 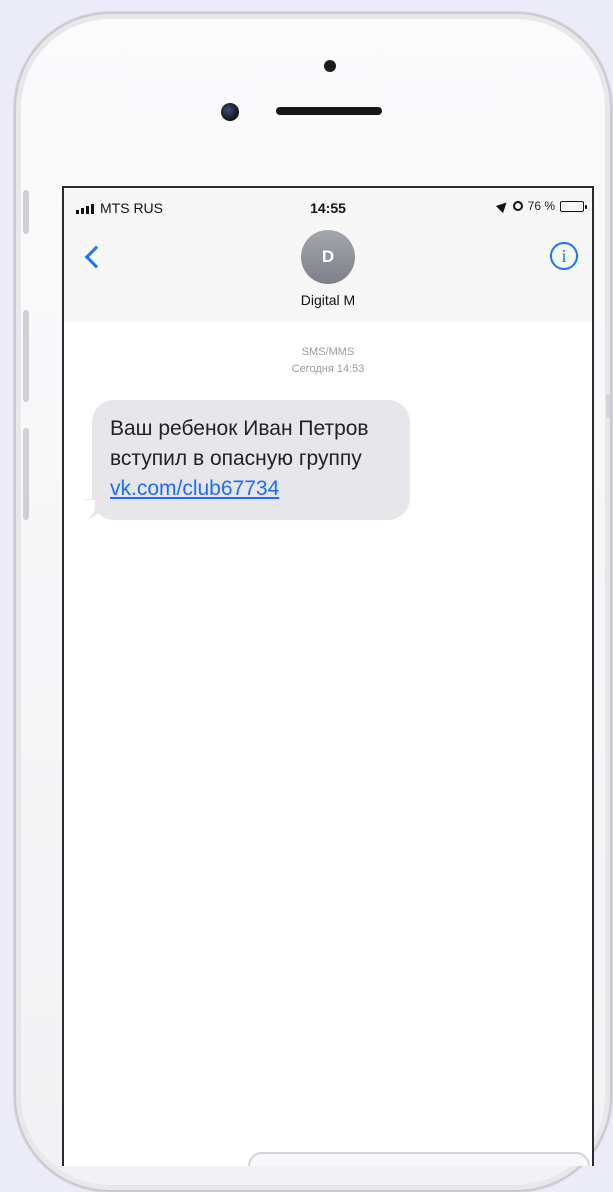 I want to click on contact-avatar: D, so click(x=328, y=257).